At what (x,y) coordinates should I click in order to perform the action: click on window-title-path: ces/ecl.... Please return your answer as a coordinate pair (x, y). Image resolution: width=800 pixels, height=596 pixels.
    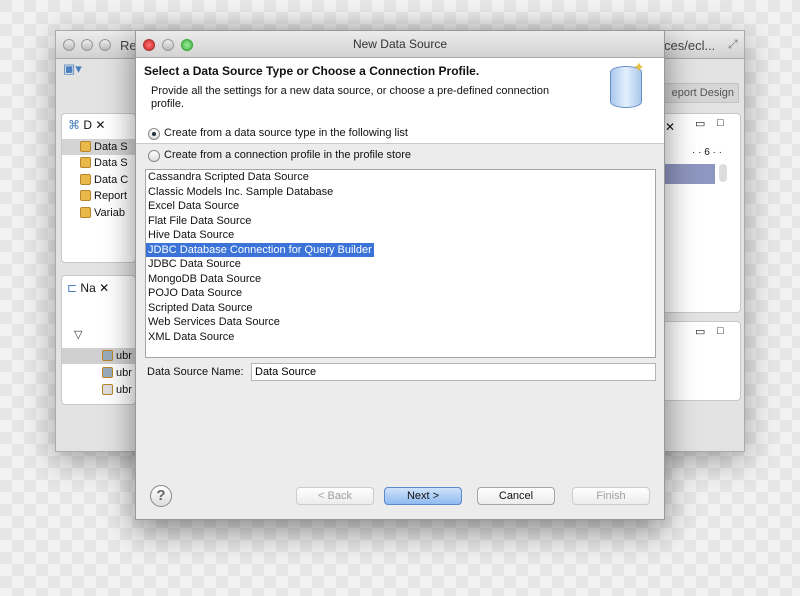
    Looking at the image, I should click on (690, 45).